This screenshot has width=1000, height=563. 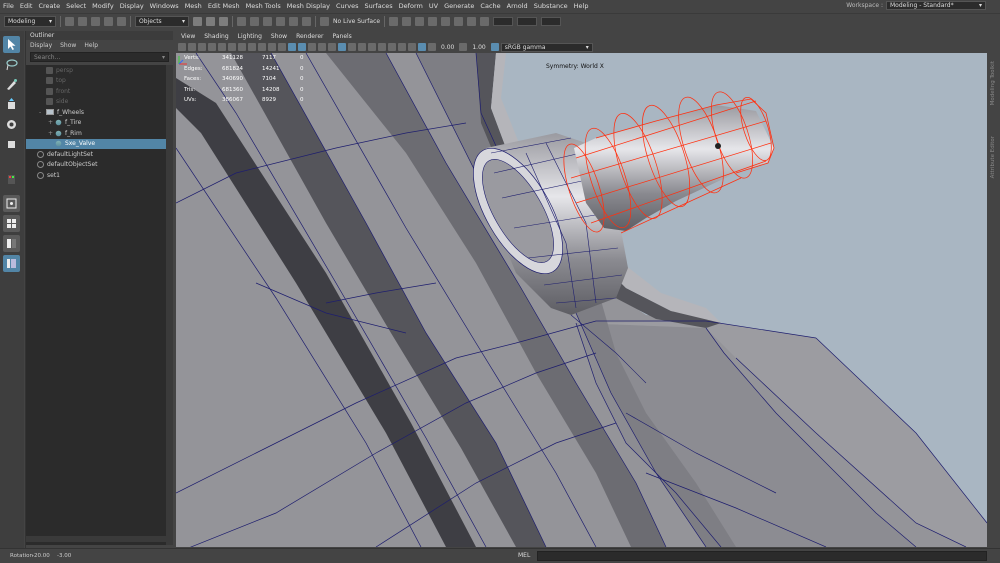 I want to click on menu-mesh: Mesh, so click(x=193, y=6).